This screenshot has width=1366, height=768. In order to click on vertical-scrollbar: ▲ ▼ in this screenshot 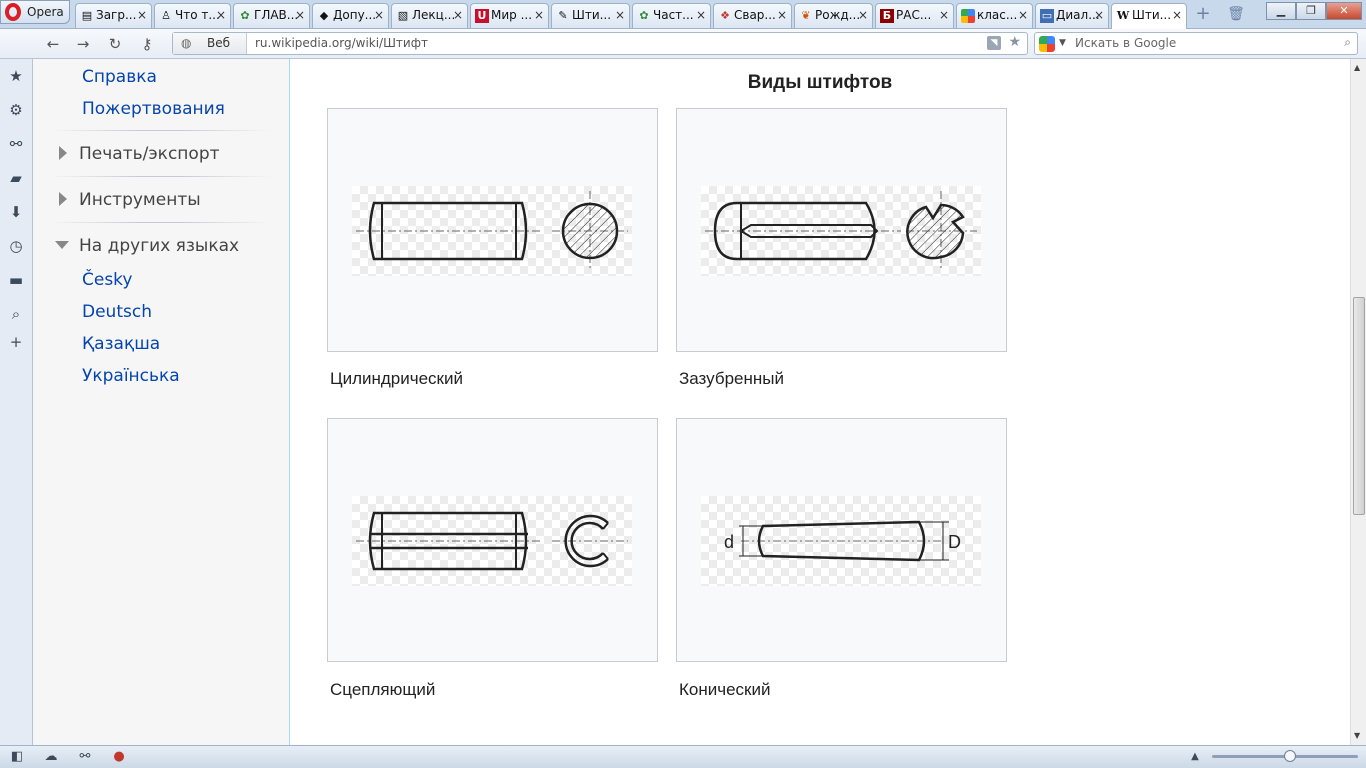, I will do `click(1358, 402)`.